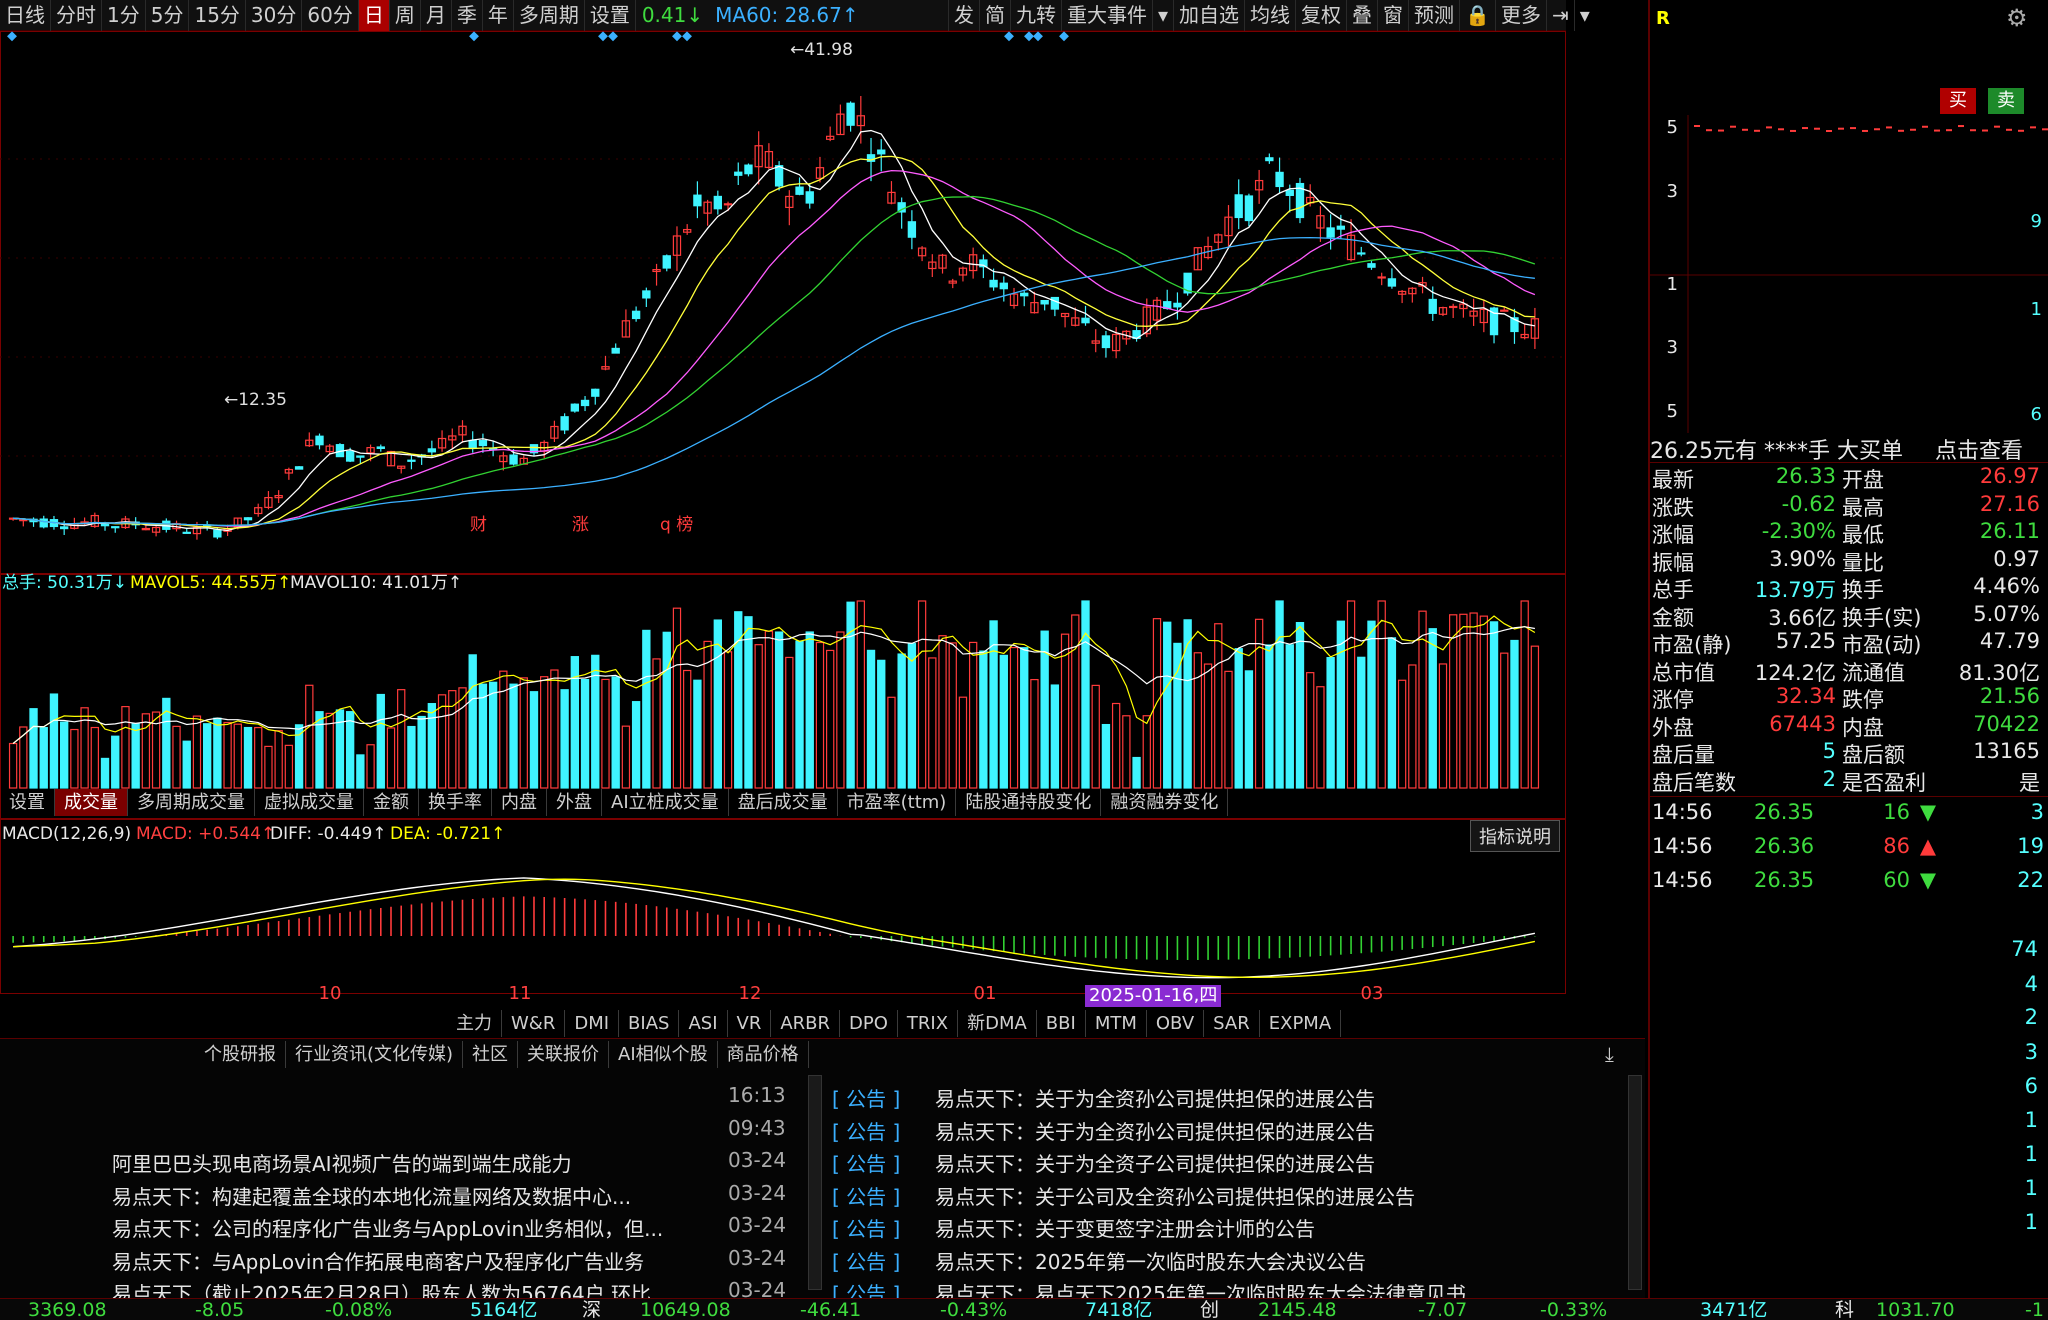 The image size is (2048, 1320). Describe the element at coordinates (519, 802) in the screenshot. I see `indicator-tab: 内盘` at that location.